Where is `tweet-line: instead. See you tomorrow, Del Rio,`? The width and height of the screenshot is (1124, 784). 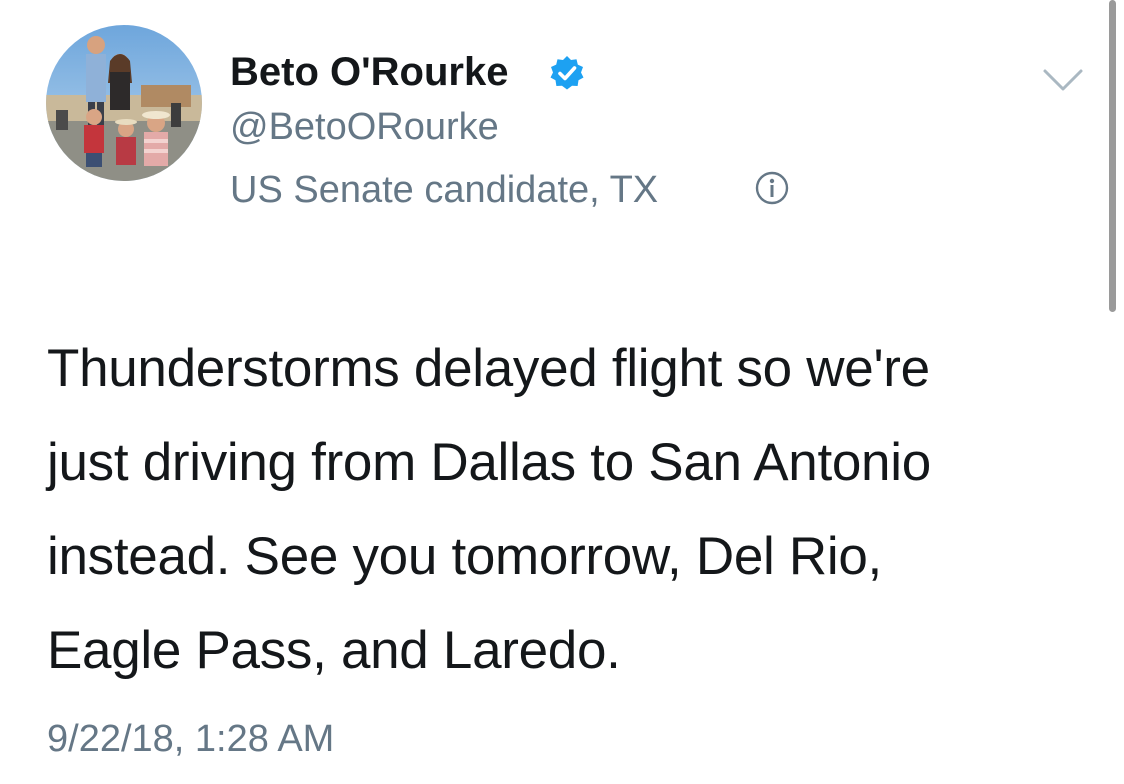 tweet-line: instead. See you tomorrow, Del Rio, is located at coordinates (464, 556).